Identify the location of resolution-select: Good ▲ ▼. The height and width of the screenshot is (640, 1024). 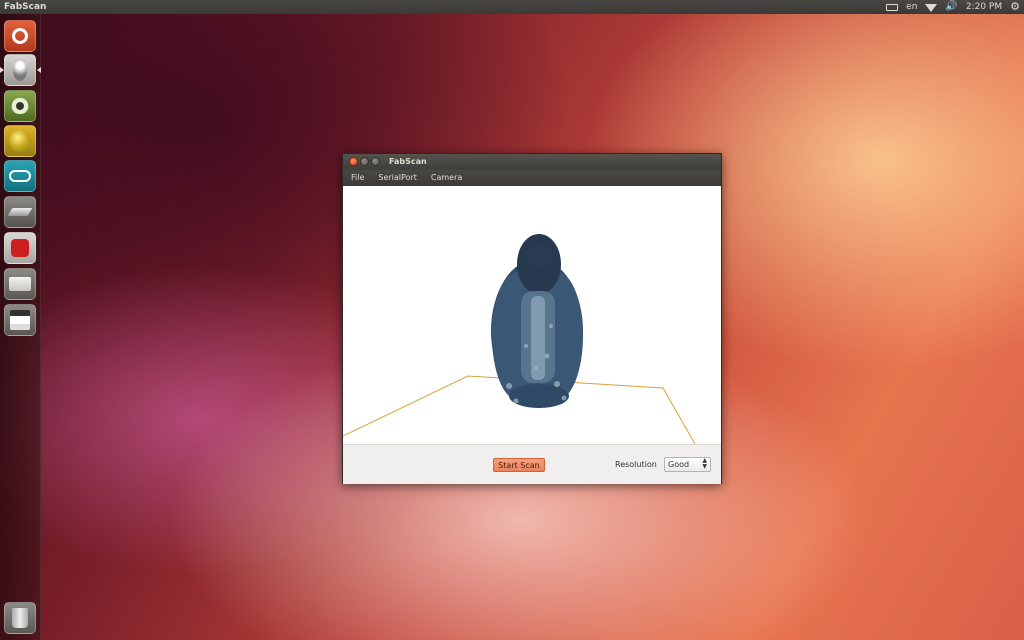
(687, 464).